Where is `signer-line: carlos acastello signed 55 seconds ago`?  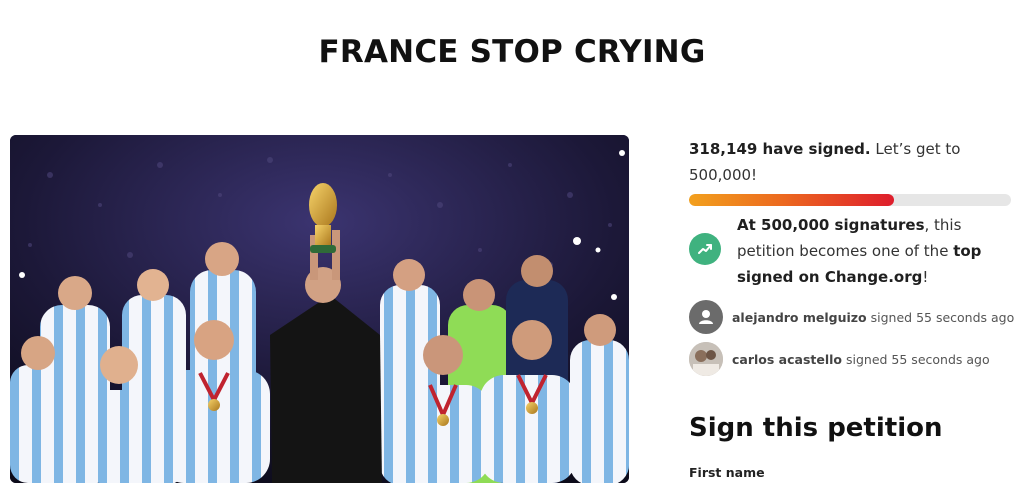 signer-line: carlos acastello signed 55 seconds ago is located at coordinates (861, 359).